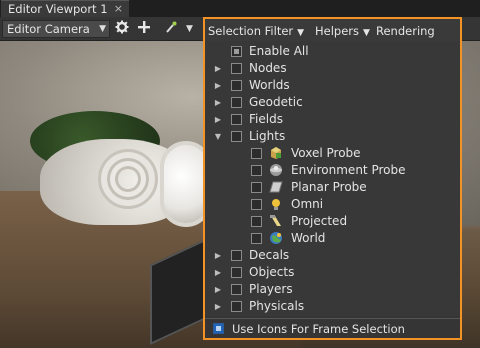 The width and height of the screenshot is (480, 348). I want to click on filter-item-label: Geodetic, so click(276, 102).